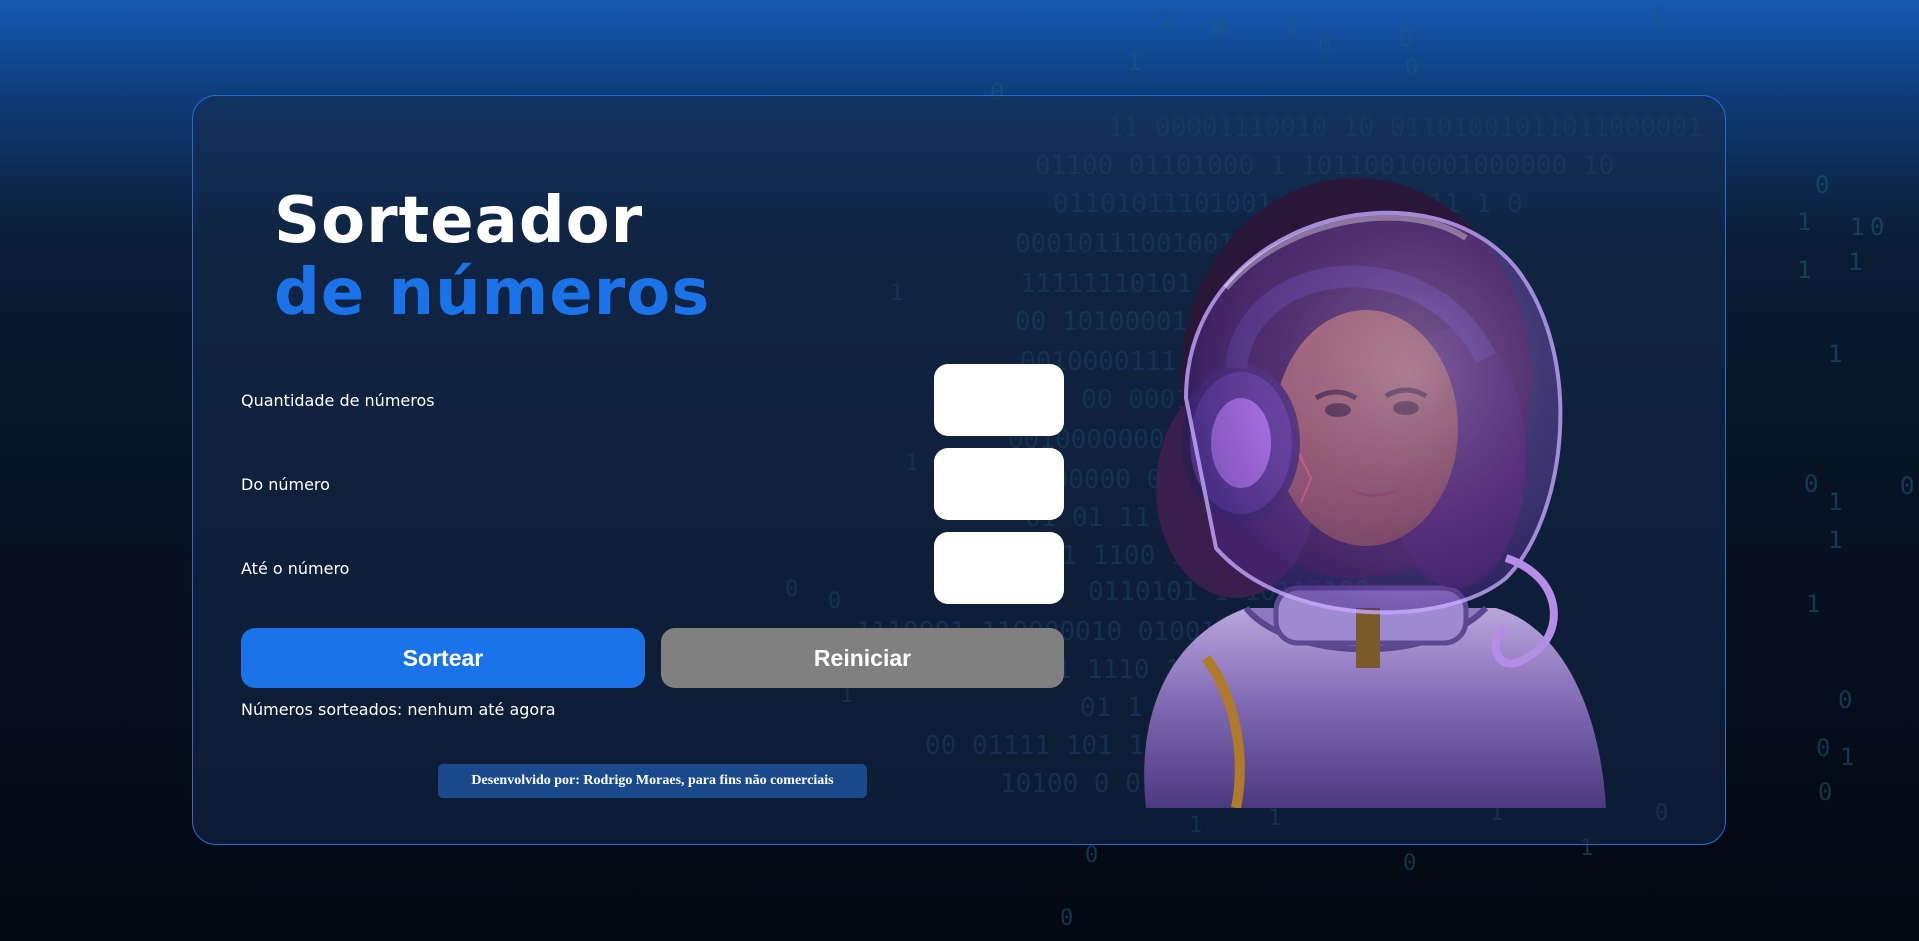 This screenshot has width=1919, height=941. Describe the element at coordinates (338, 400) in the screenshot. I see `quantity-label: Quantidade de números` at that location.